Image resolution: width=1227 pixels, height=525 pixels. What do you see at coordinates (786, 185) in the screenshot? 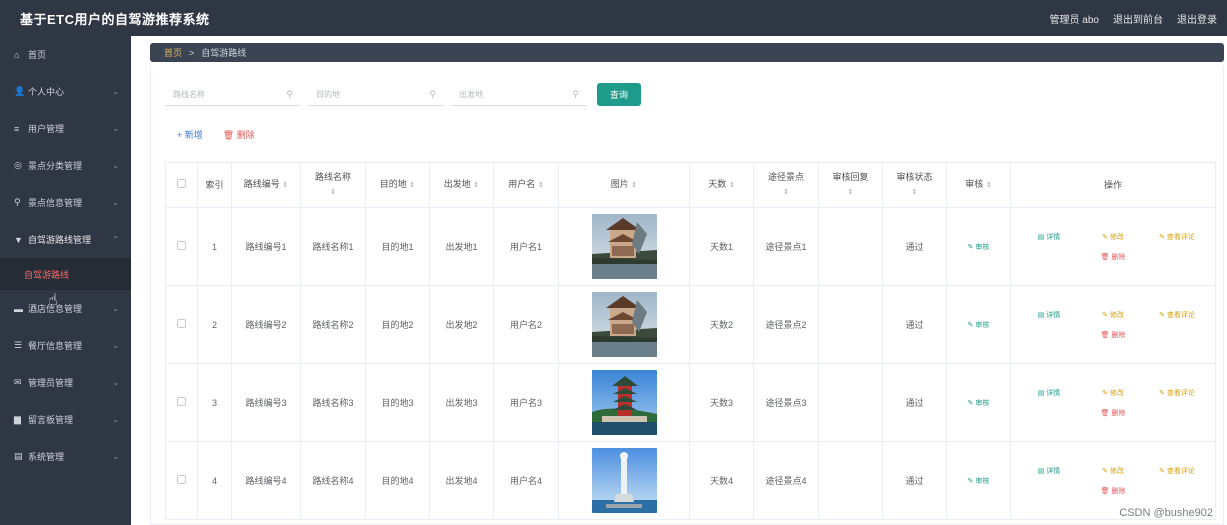
I see `col-via-spots: 途径景点 ⇕` at bounding box center [786, 185].